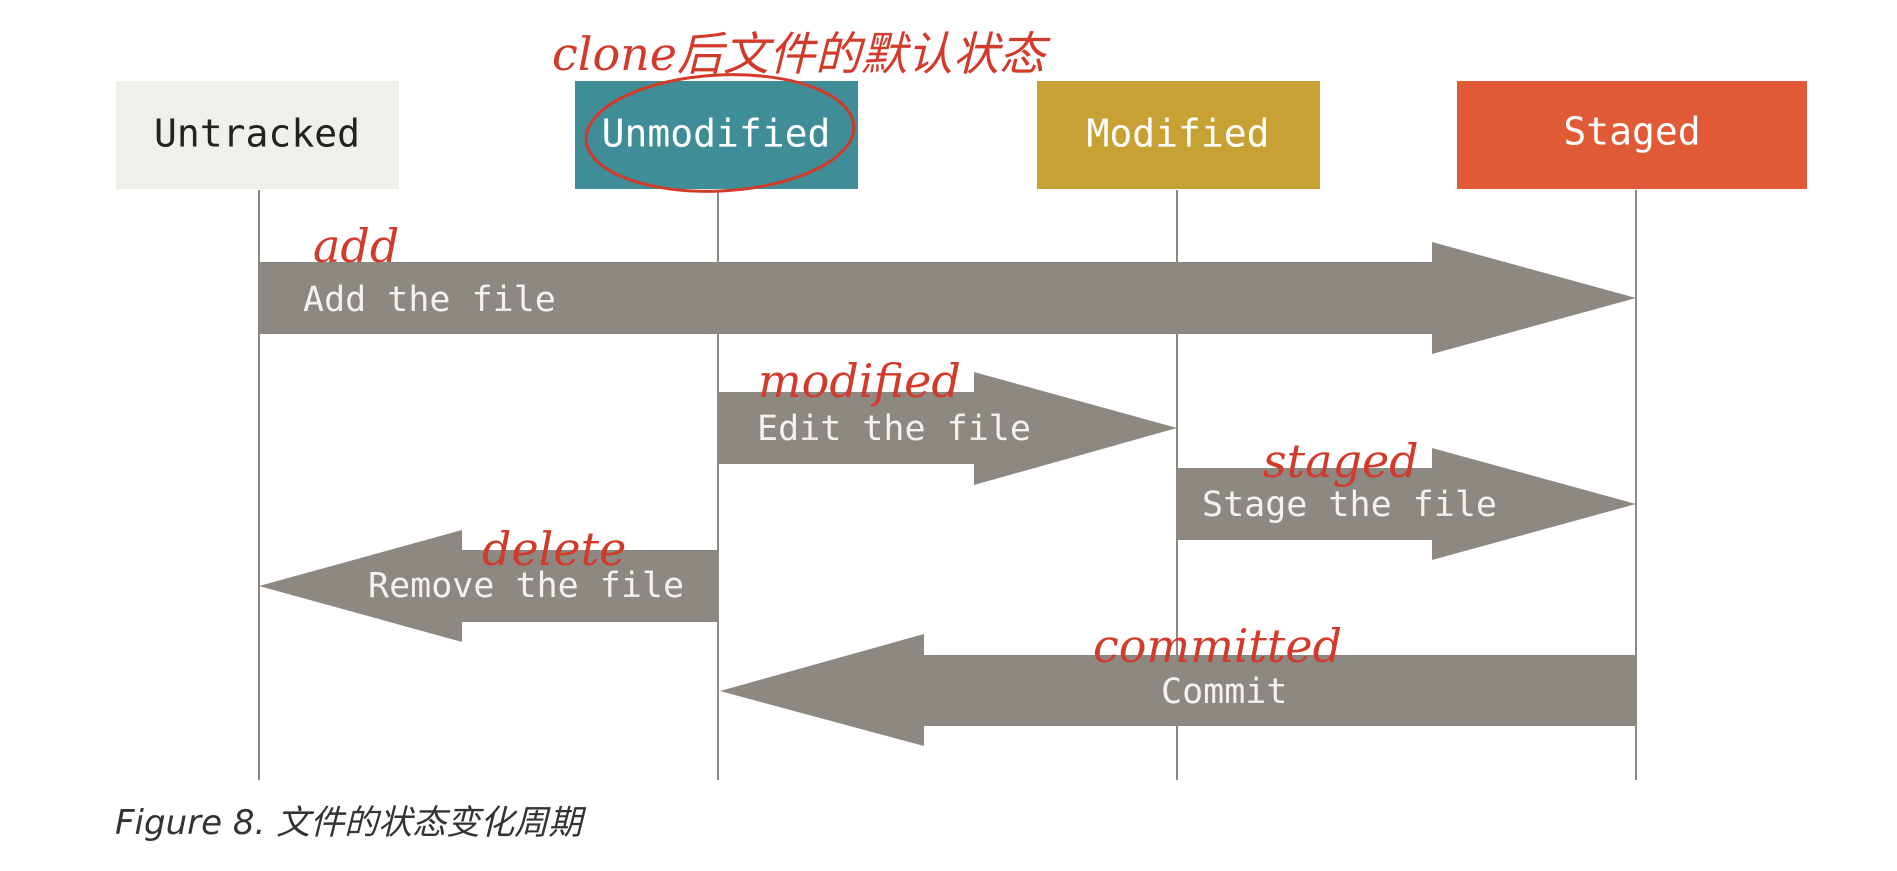 The image size is (1897, 871). I want to click on state-unmodified-label: Unmodified, so click(716, 134).